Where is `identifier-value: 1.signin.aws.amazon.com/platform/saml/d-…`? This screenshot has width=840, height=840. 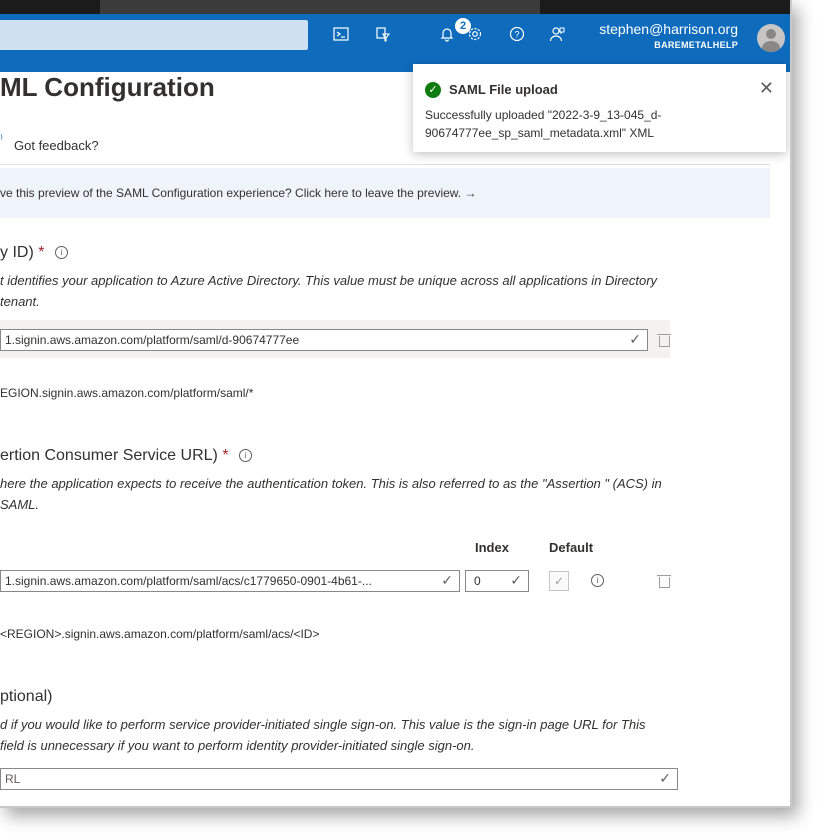
identifier-value: 1.signin.aws.amazon.com/platform/saml/d-… is located at coordinates (152, 340).